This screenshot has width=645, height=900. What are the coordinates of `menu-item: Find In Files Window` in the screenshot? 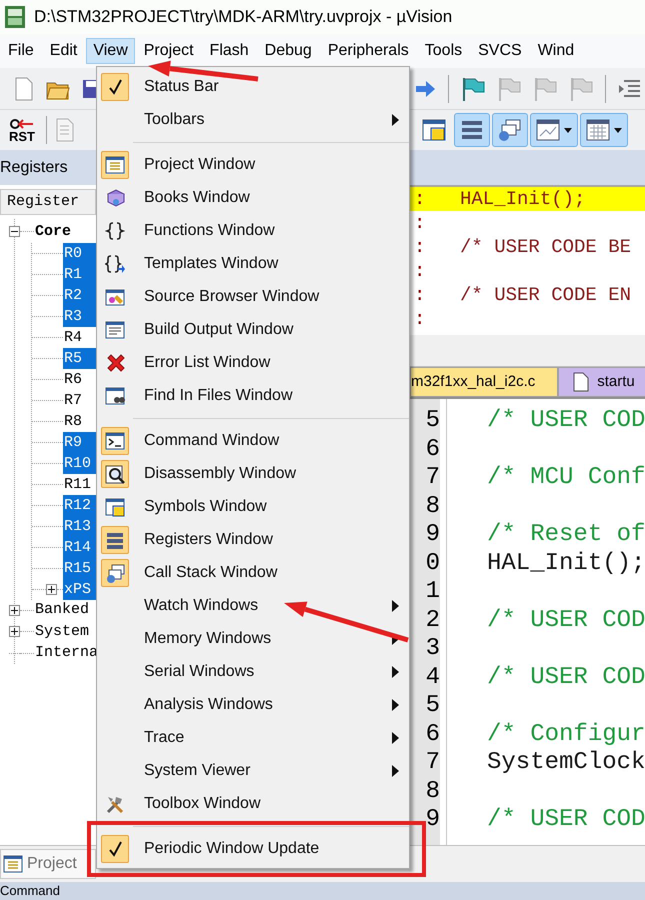 It's located at (253, 395).